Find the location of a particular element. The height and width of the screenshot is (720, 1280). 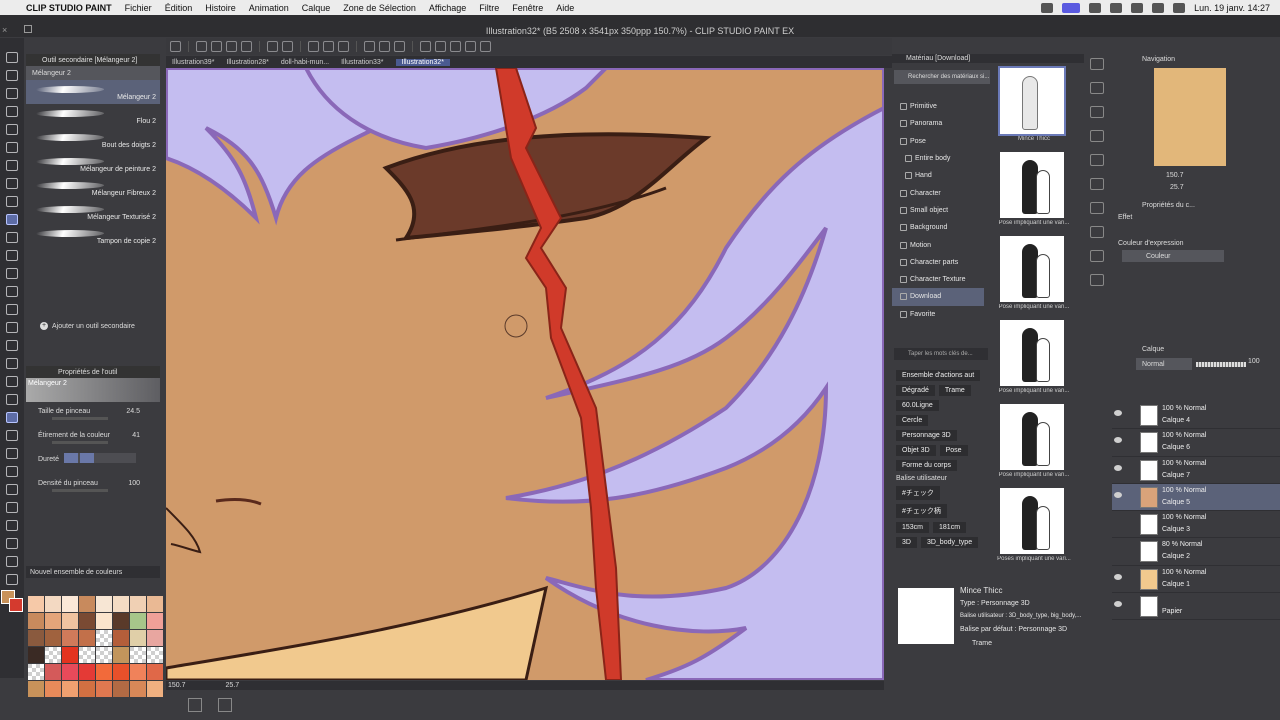

nav-zoom-value: 150.7 is located at coordinates (1175, 175).